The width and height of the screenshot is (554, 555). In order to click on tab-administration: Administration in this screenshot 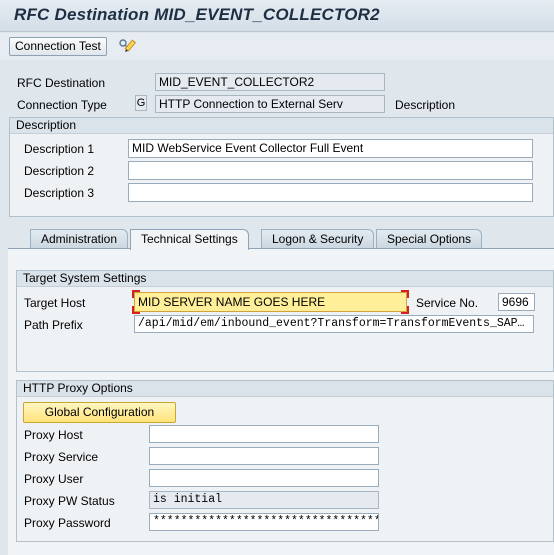, I will do `click(79, 239)`.